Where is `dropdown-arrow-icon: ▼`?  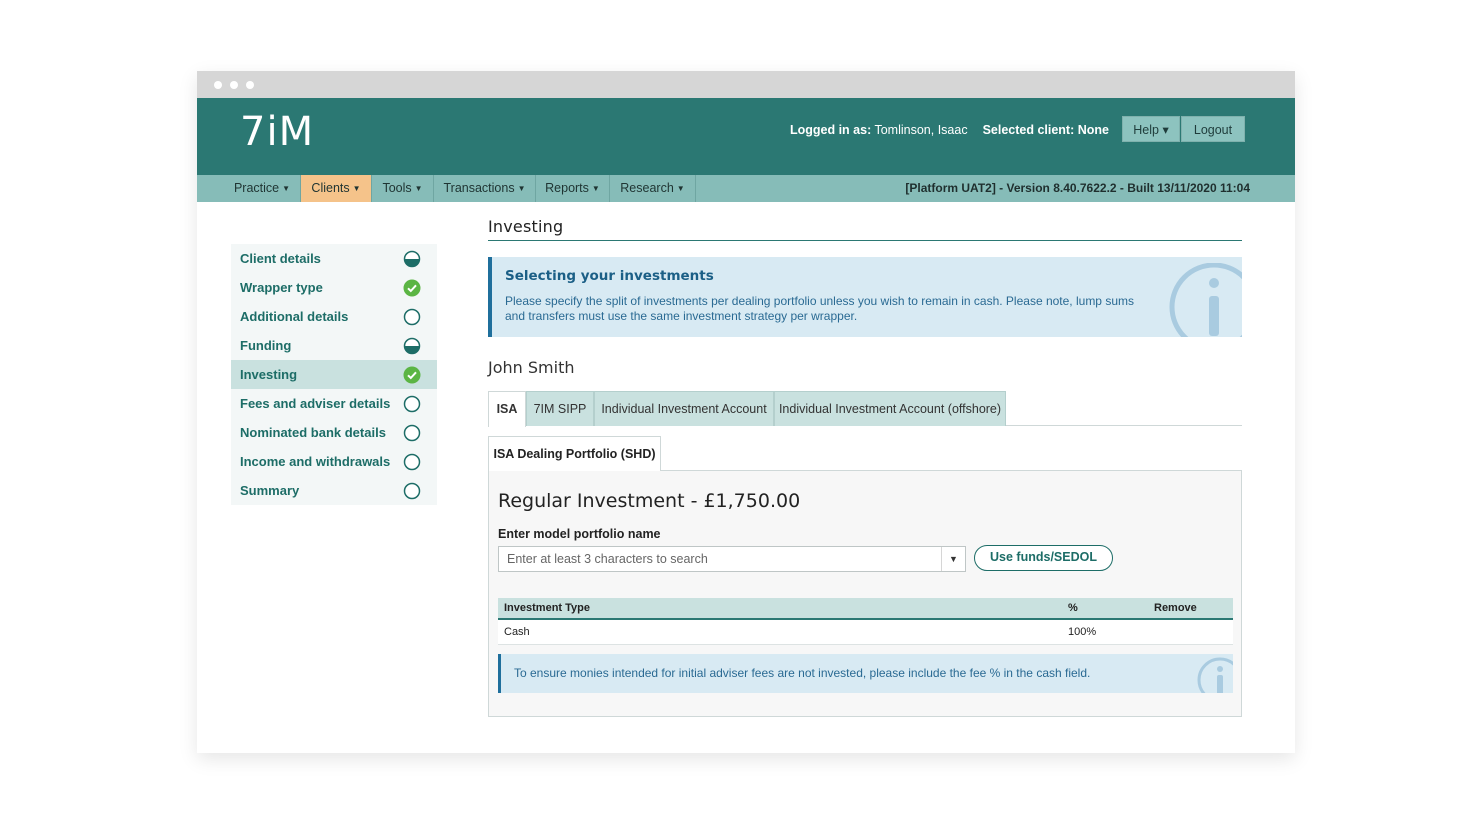
dropdown-arrow-icon: ▼ is located at coordinates (953, 559).